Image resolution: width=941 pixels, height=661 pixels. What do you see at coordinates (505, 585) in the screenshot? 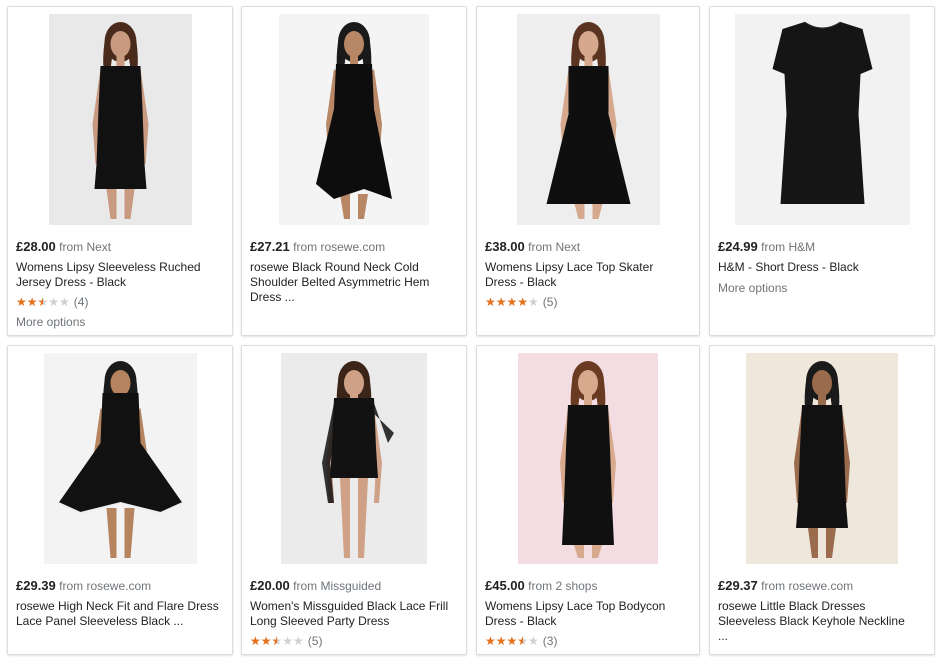
I see `product-price: £45.00` at bounding box center [505, 585].